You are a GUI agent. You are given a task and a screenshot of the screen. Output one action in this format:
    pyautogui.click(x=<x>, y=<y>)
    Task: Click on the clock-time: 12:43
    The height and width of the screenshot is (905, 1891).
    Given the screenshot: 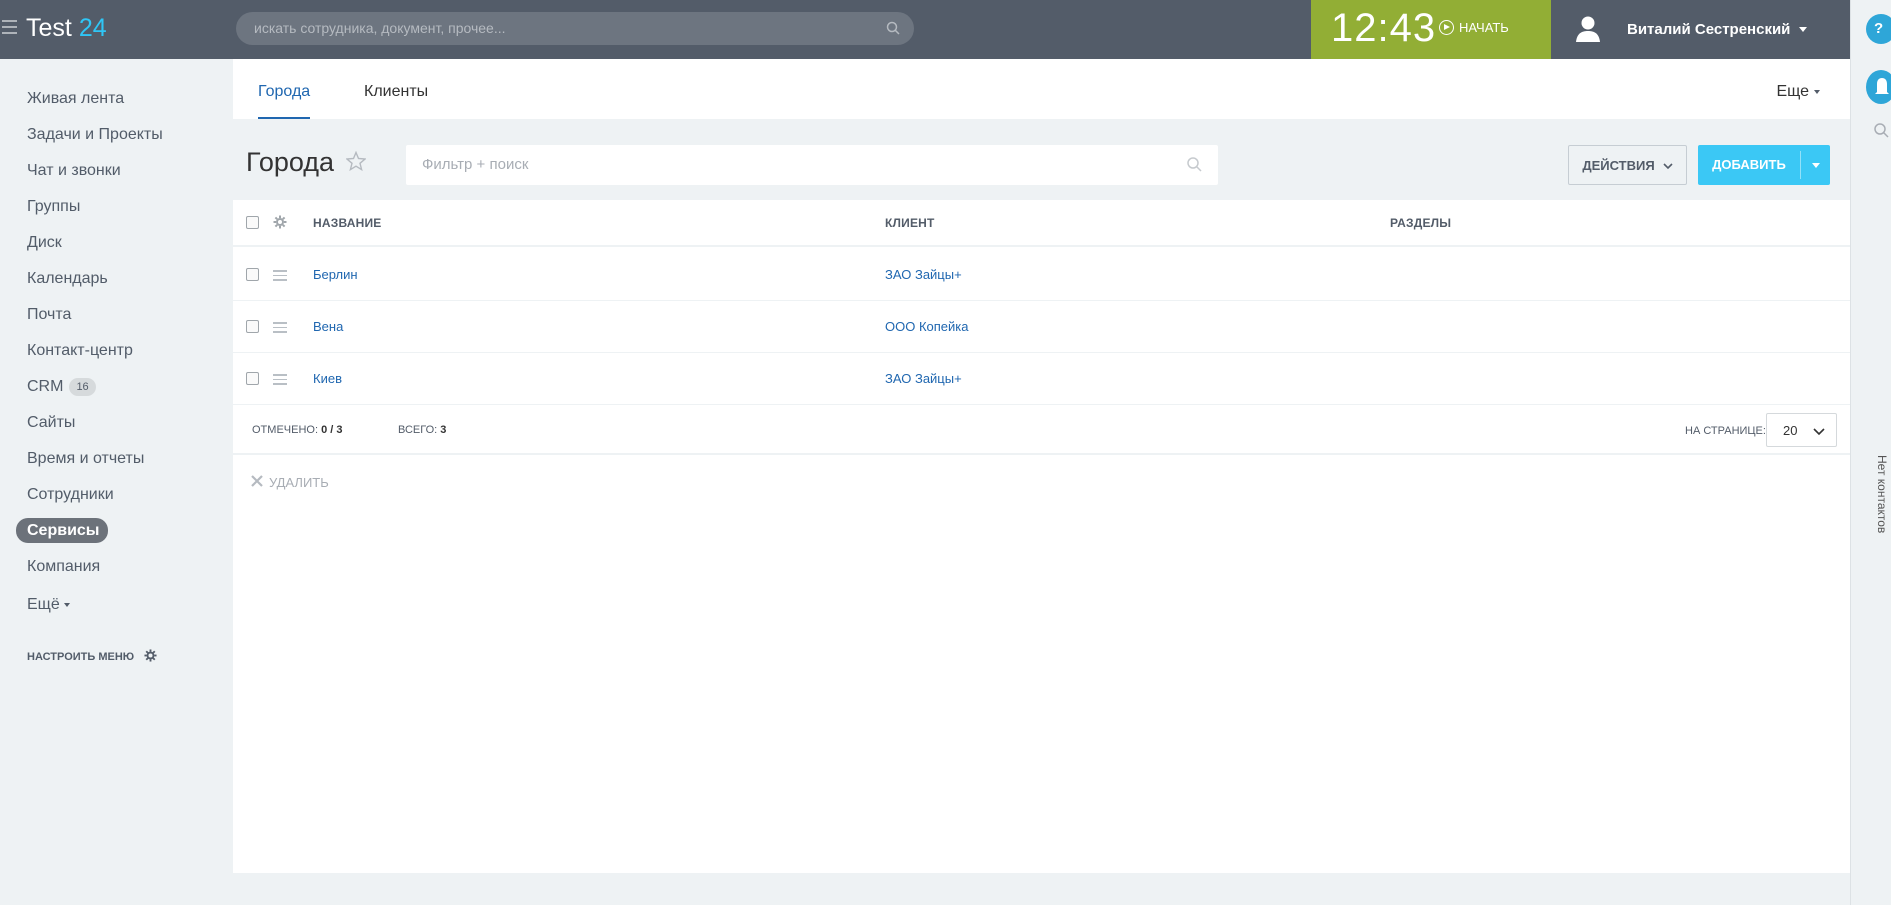 What is the action you would take?
    pyautogui.click(x=1384, y=28)
    